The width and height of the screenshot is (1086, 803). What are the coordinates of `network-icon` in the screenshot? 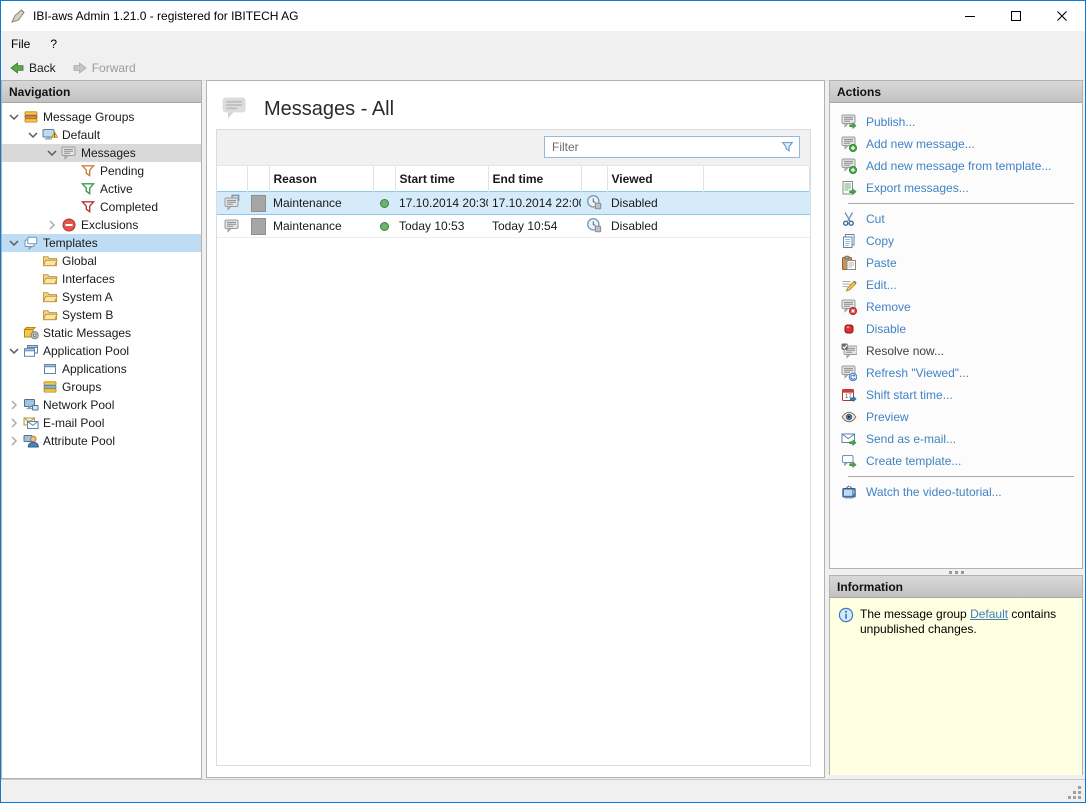 It's located at (30, 405).